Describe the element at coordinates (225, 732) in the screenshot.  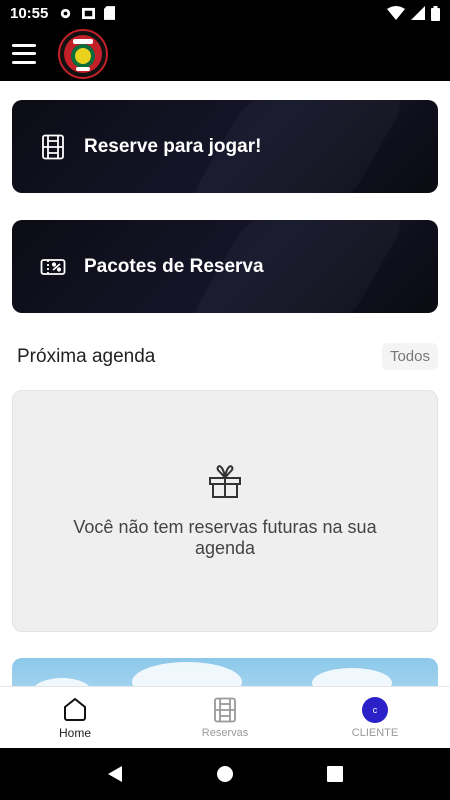
I see `nav-reservas-label: Reservas` at that location.